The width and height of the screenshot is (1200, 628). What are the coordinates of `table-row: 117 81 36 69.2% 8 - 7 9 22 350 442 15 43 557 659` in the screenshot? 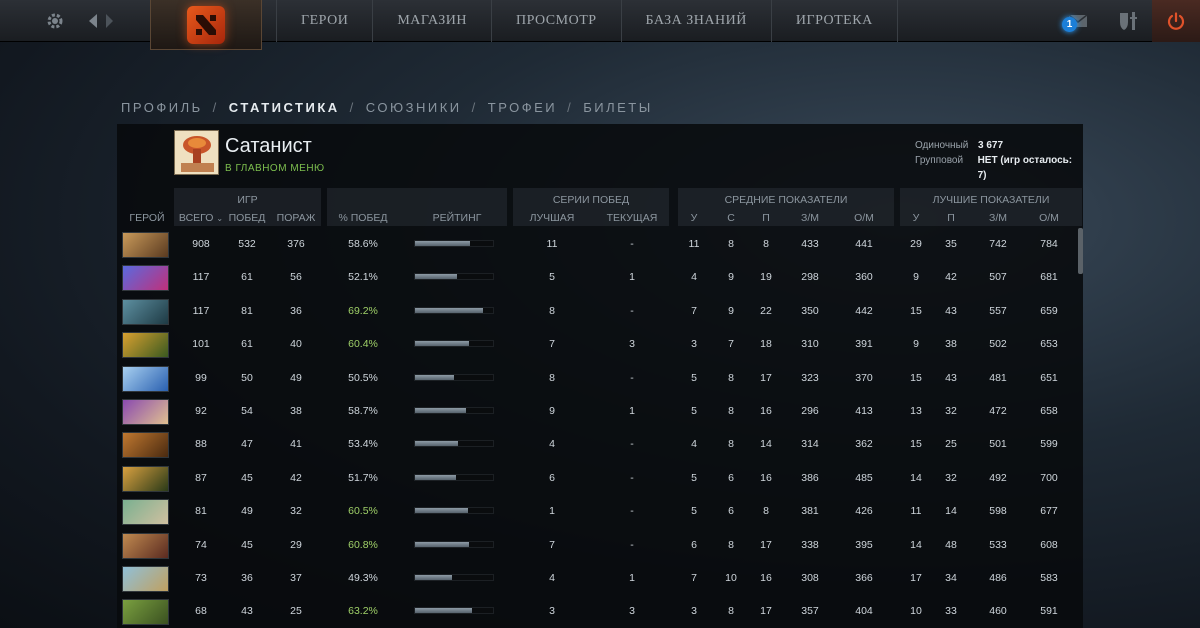 It's located at (600, 311).